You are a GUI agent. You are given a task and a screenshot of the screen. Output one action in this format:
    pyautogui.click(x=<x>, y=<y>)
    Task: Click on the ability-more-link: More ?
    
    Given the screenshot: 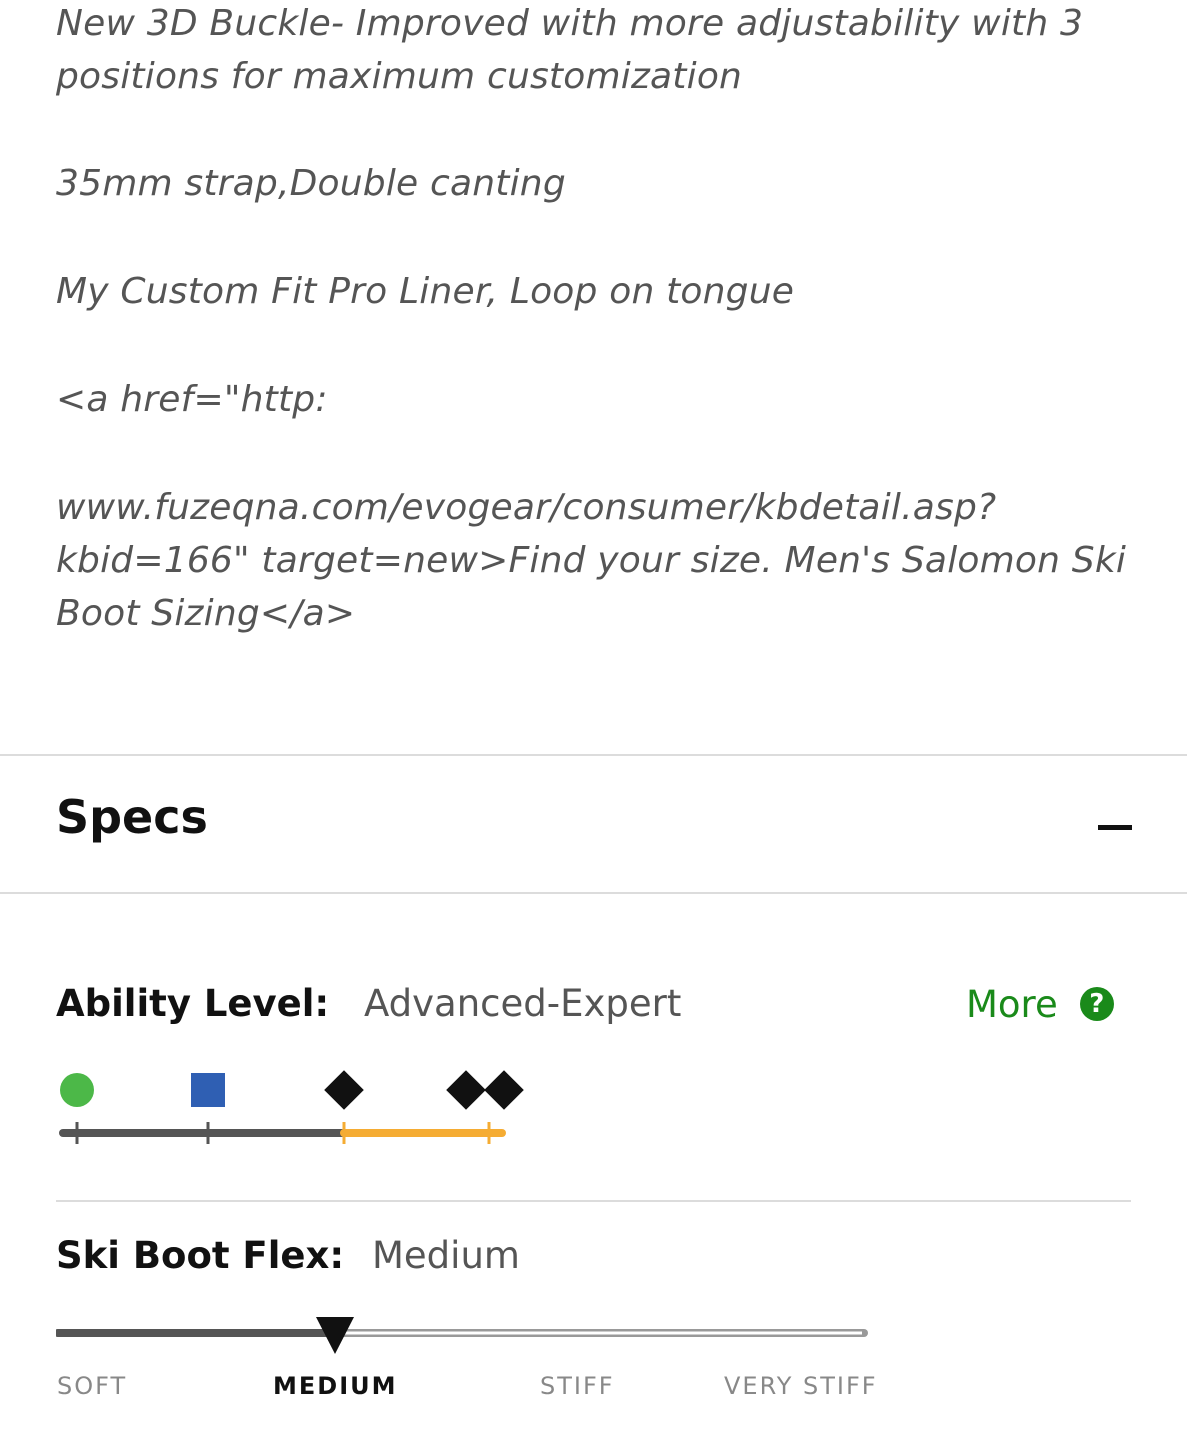 What is the action you would take?
    pyautogui.click(x=1040, y=1004)
    